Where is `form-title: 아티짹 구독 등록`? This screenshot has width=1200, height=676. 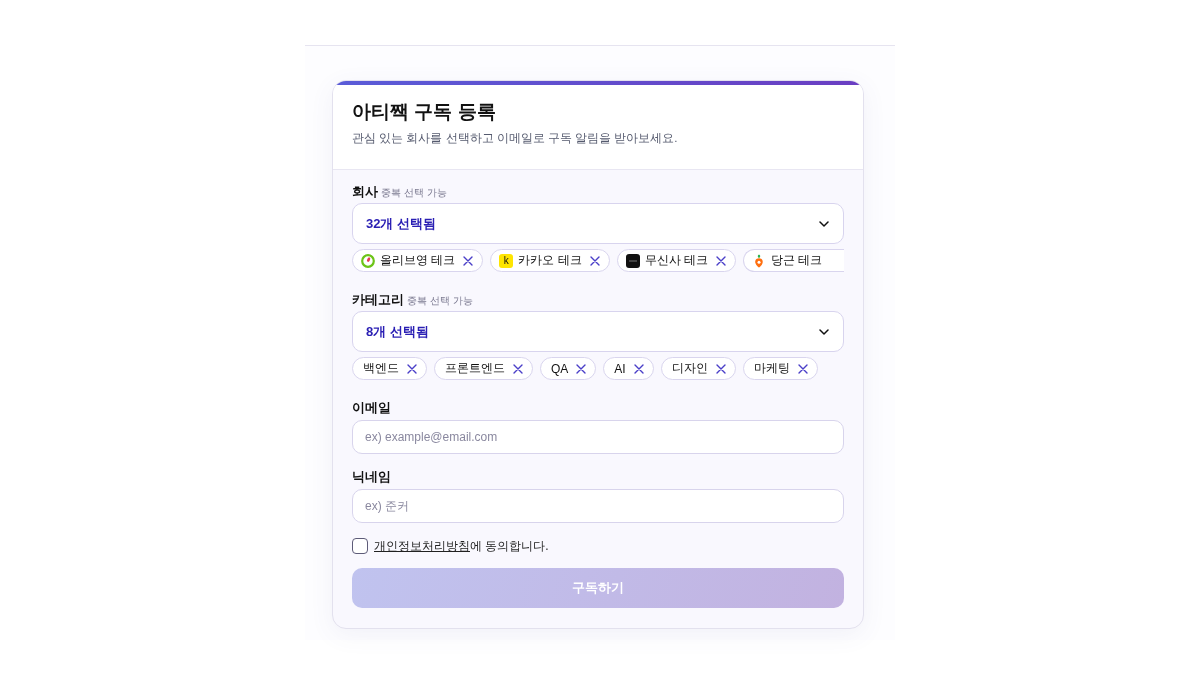 form-title: 아티짹 구독 등록 is located at coordinates (424, 112).